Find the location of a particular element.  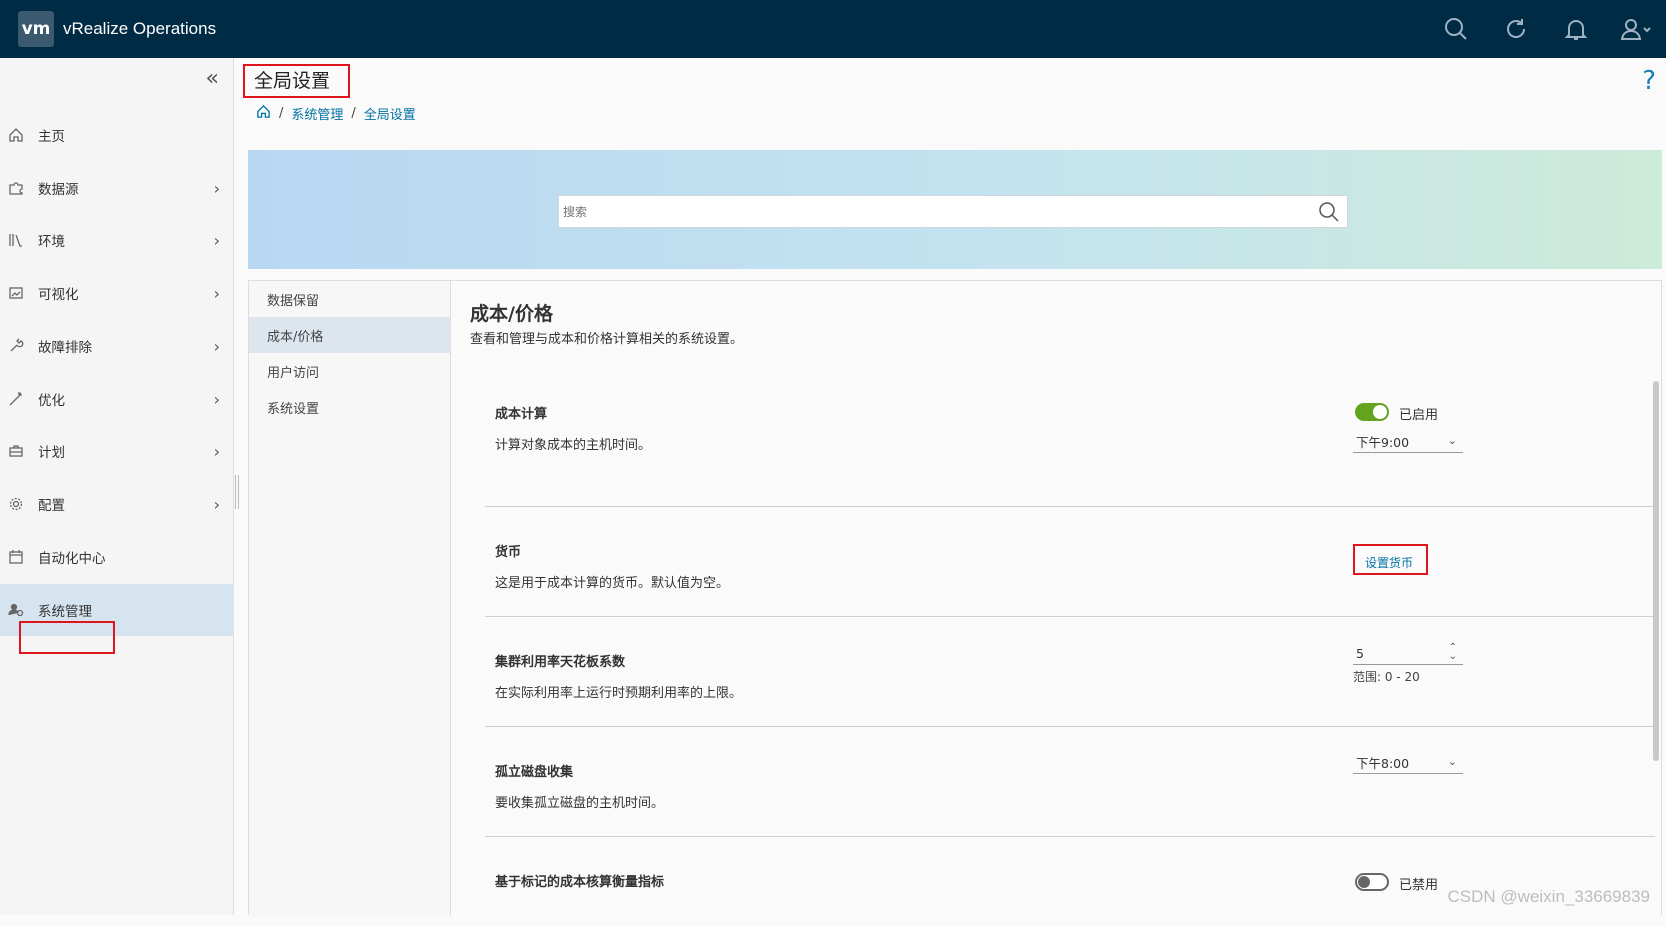

highlight-box-set-currency is located at coordinates (1390, 559).